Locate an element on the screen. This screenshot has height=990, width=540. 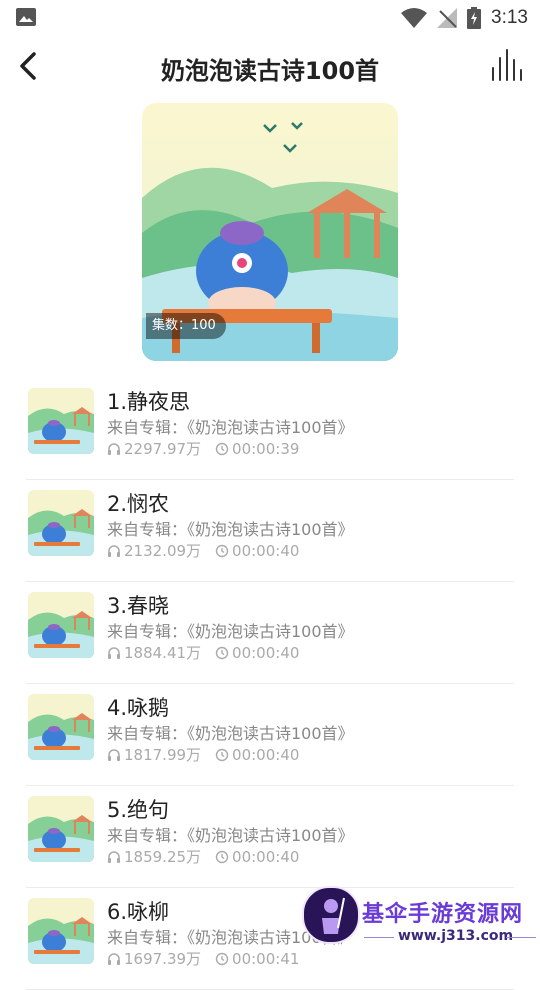
no-signal-icon is located at coordinates (447, 18).